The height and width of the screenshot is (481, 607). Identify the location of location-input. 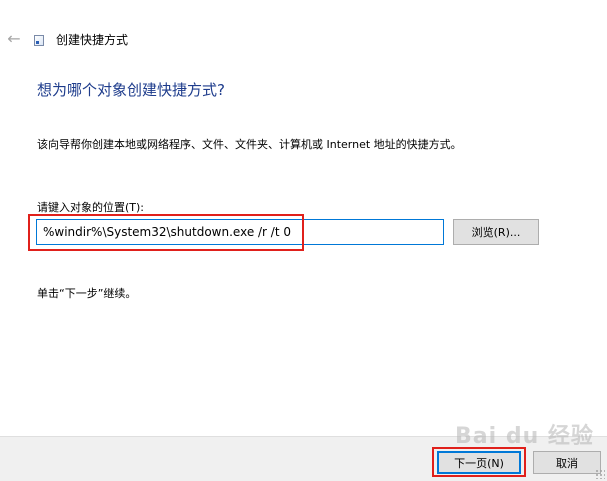
(240, 232).